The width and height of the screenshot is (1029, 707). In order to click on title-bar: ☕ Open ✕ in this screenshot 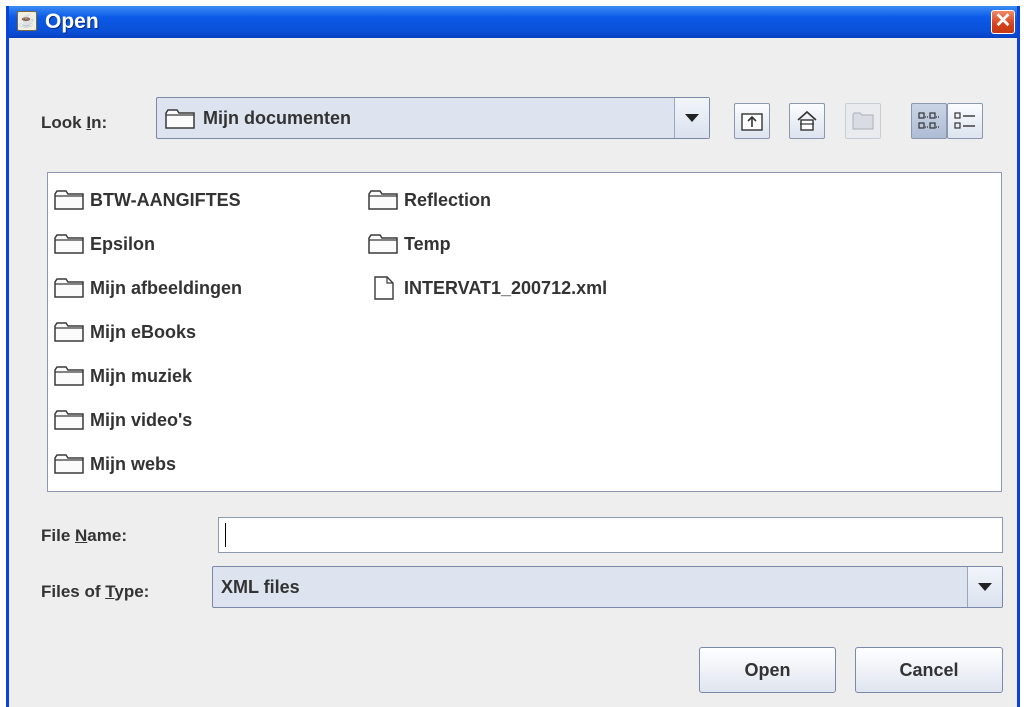, I will do `click(513, 22)`.